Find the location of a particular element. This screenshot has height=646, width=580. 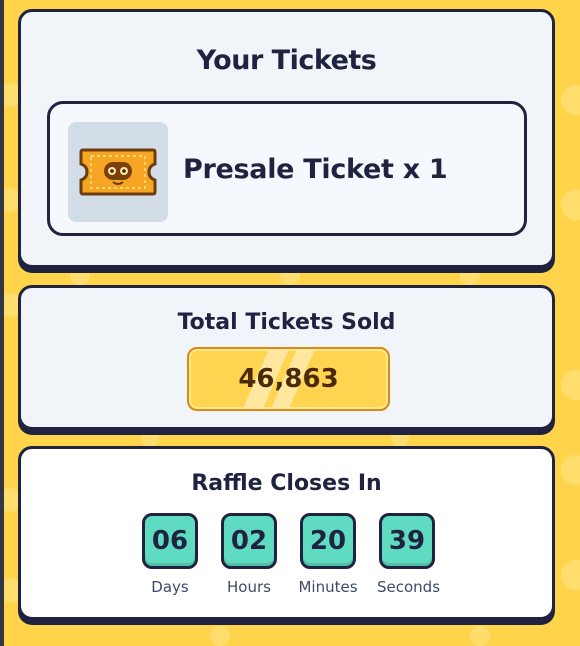

countdown-days: 06 Days is located at coordinates (170, 554).